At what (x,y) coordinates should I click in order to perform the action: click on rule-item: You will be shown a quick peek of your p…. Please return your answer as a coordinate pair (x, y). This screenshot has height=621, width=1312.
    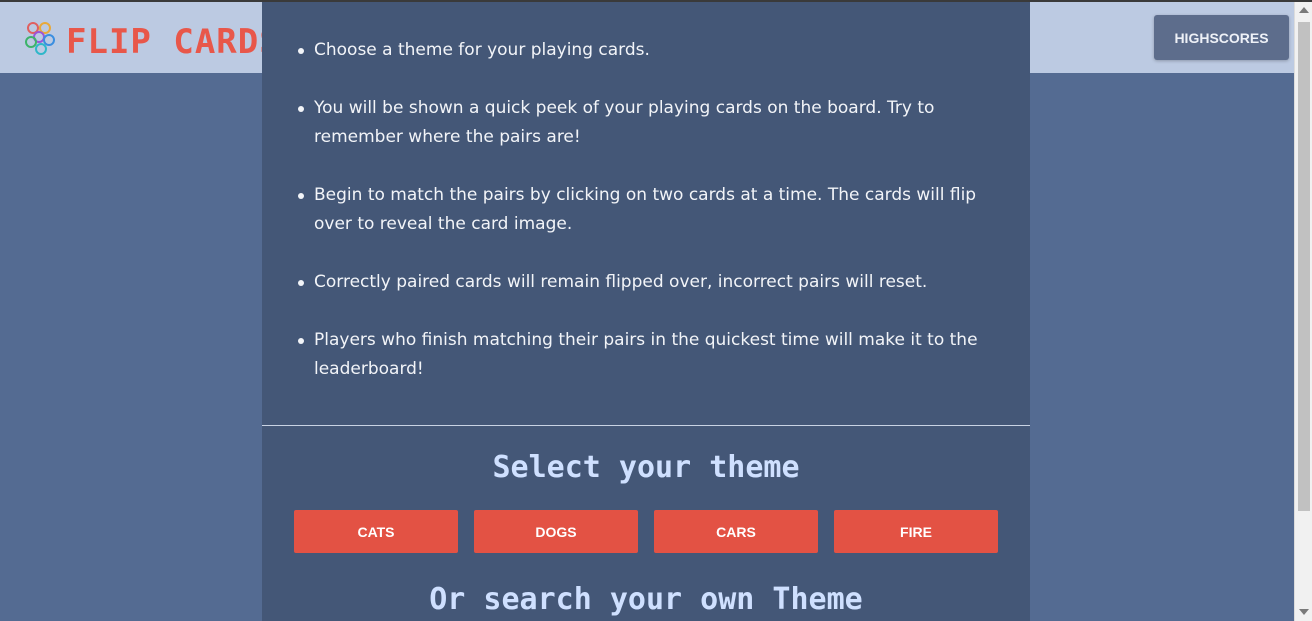
    Looking at the image, I should click on (644, 123).